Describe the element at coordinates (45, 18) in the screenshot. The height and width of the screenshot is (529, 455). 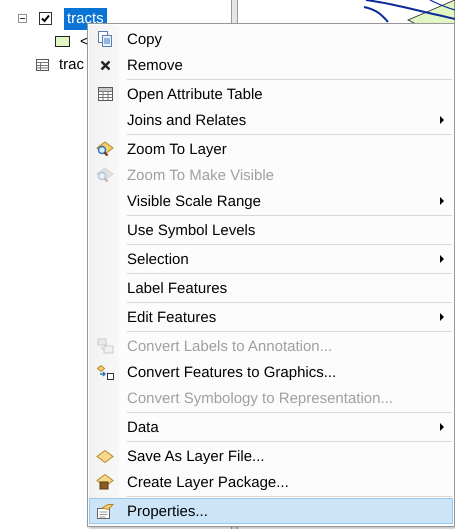
I see `checkbox` at that location.